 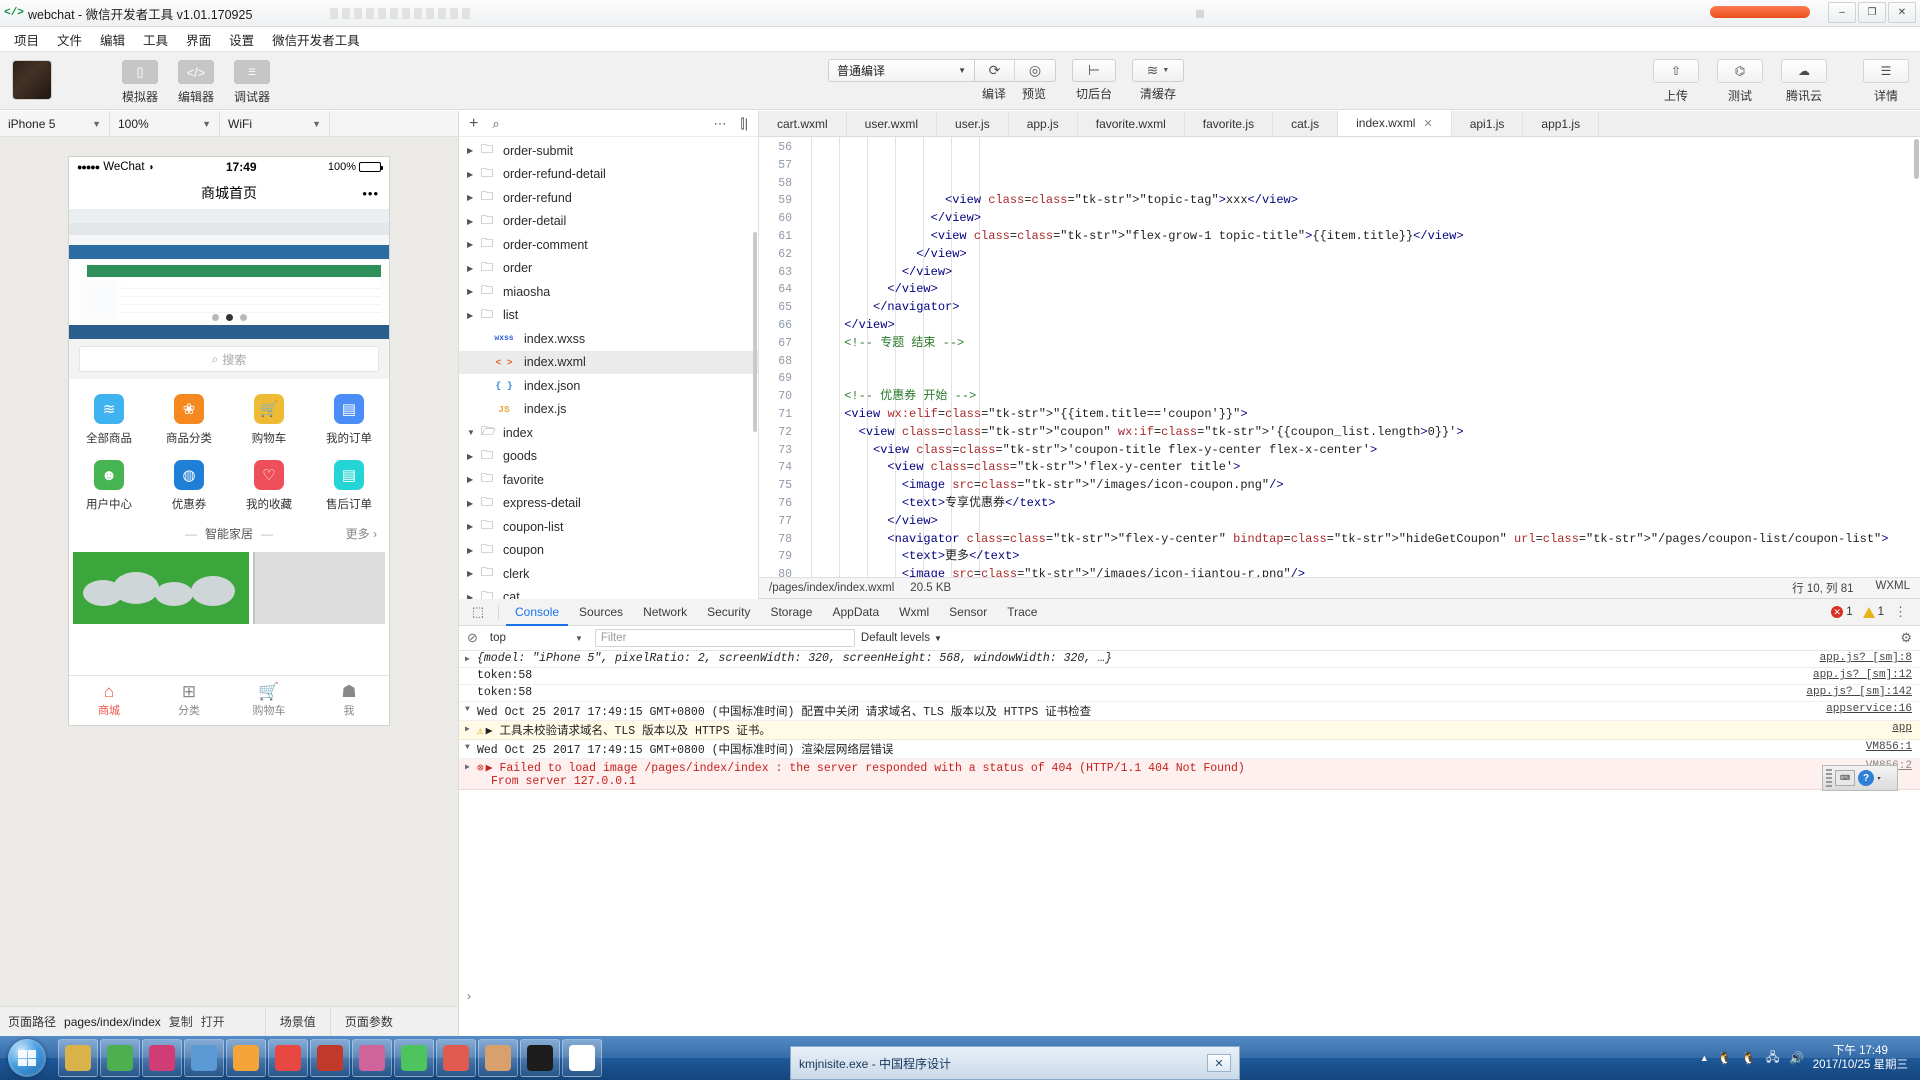 I want to click on clear-cache-button: ≋ ▼, so click(x=1158, y=70).